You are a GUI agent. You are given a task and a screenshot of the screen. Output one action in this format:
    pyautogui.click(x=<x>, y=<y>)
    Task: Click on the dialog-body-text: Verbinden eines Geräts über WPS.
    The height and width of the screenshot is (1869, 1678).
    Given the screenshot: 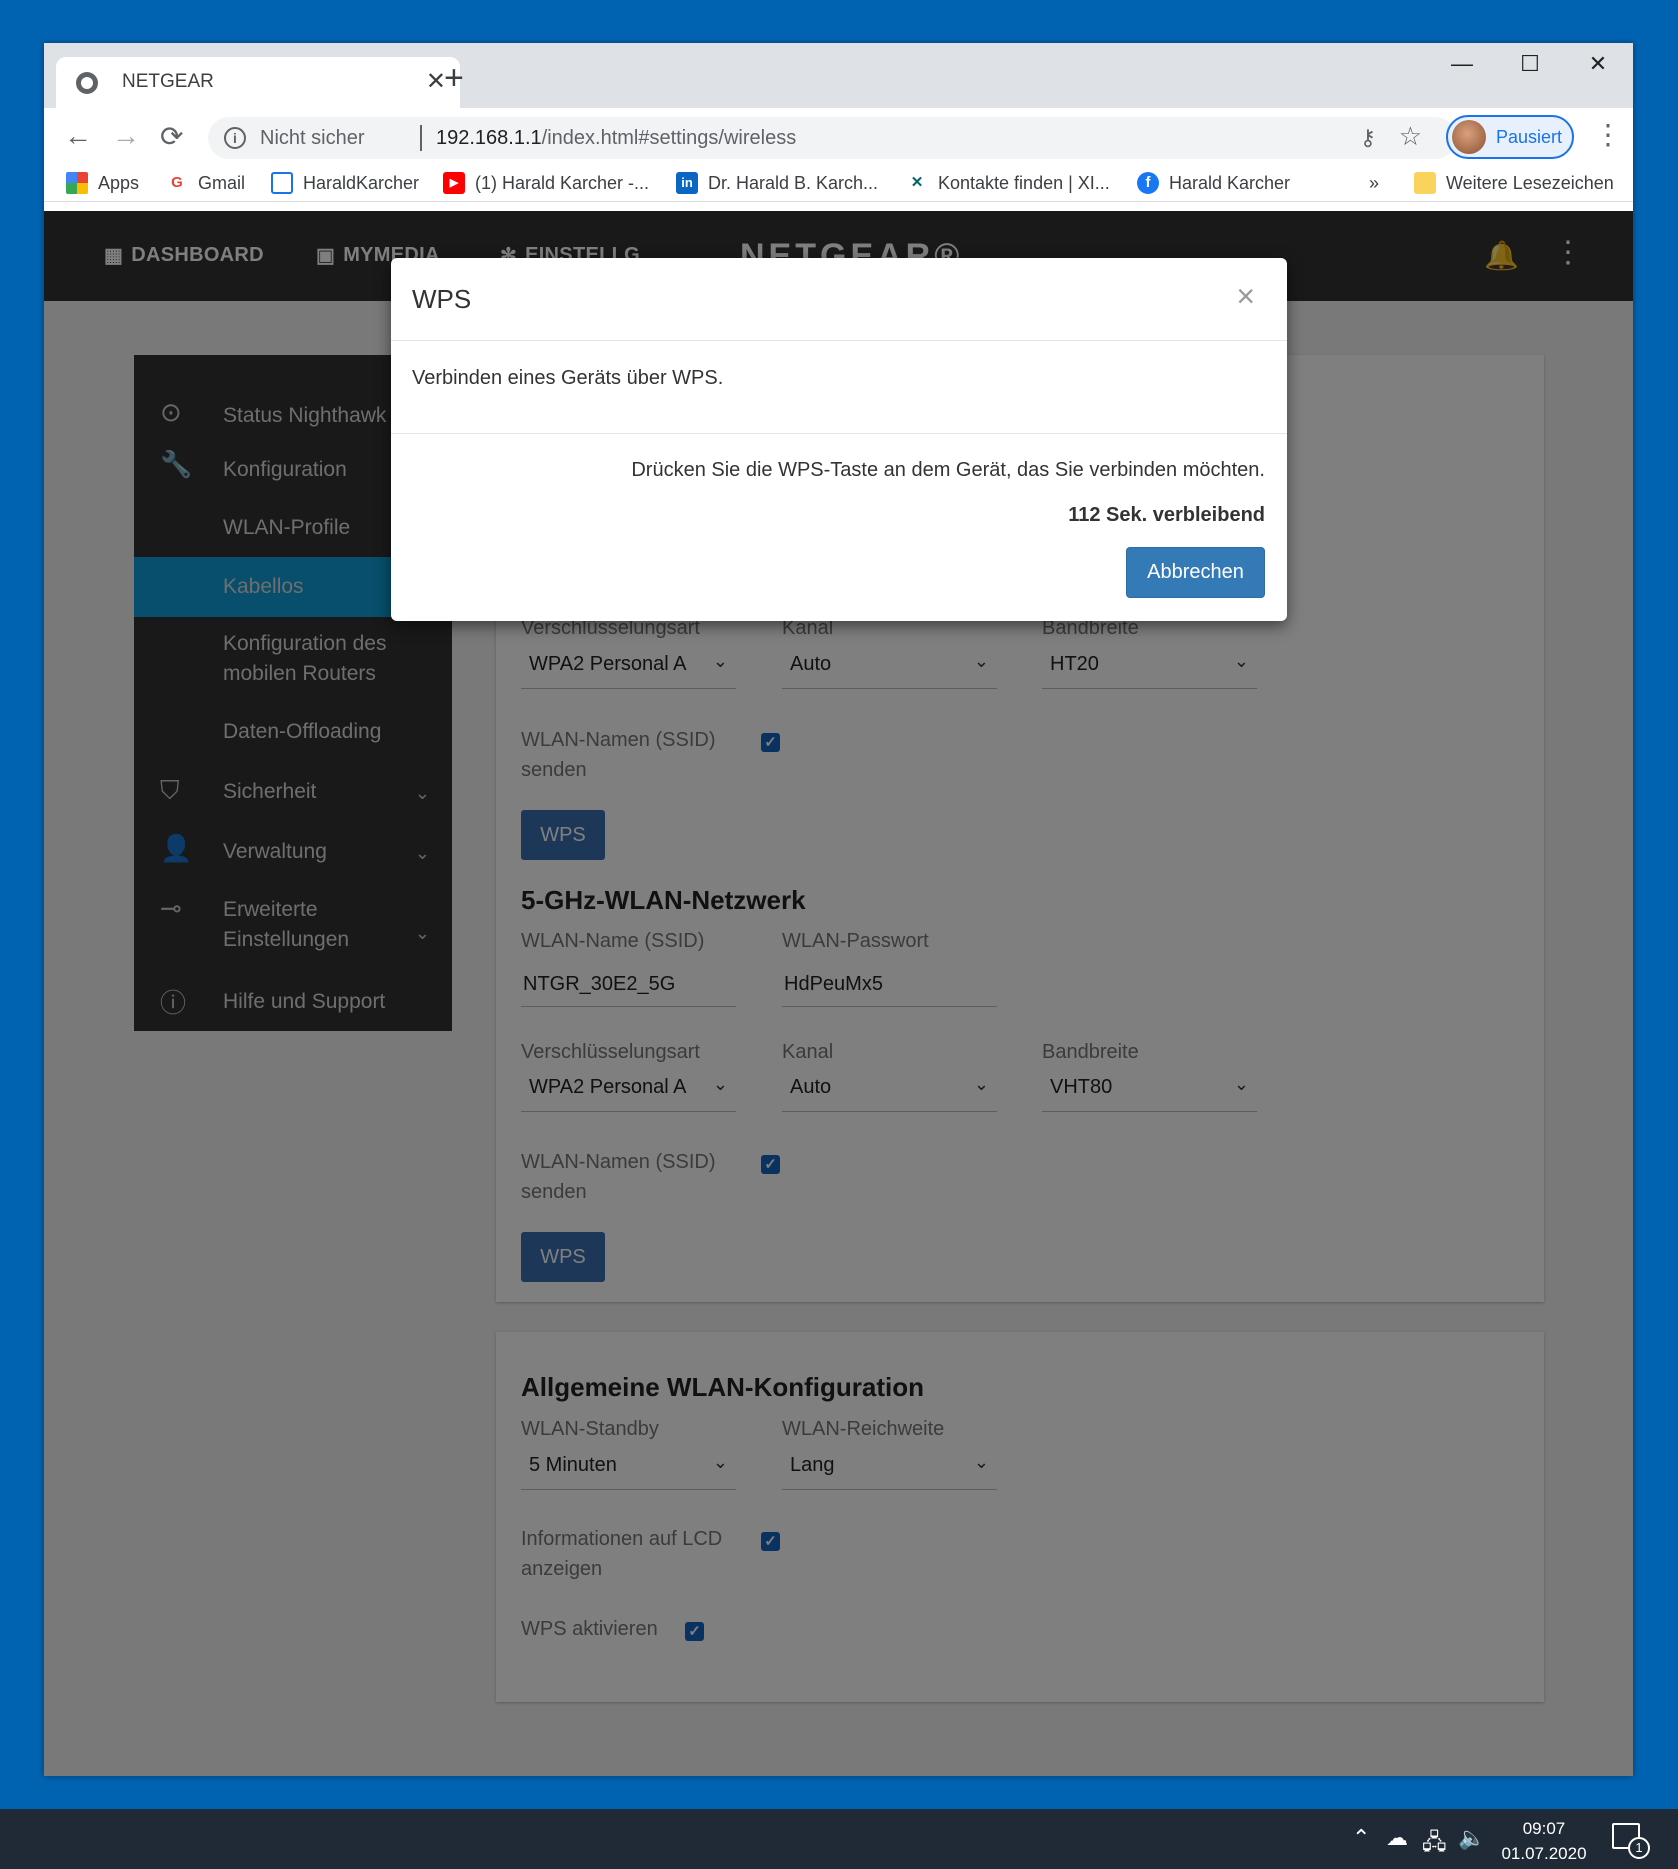 What is the action you would take?
    pyautogui.click(x=568, y=378)
    